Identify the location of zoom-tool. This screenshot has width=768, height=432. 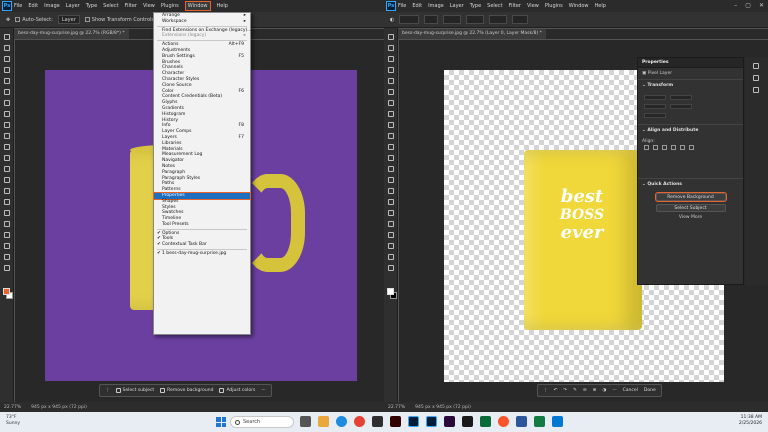
(391, 257).